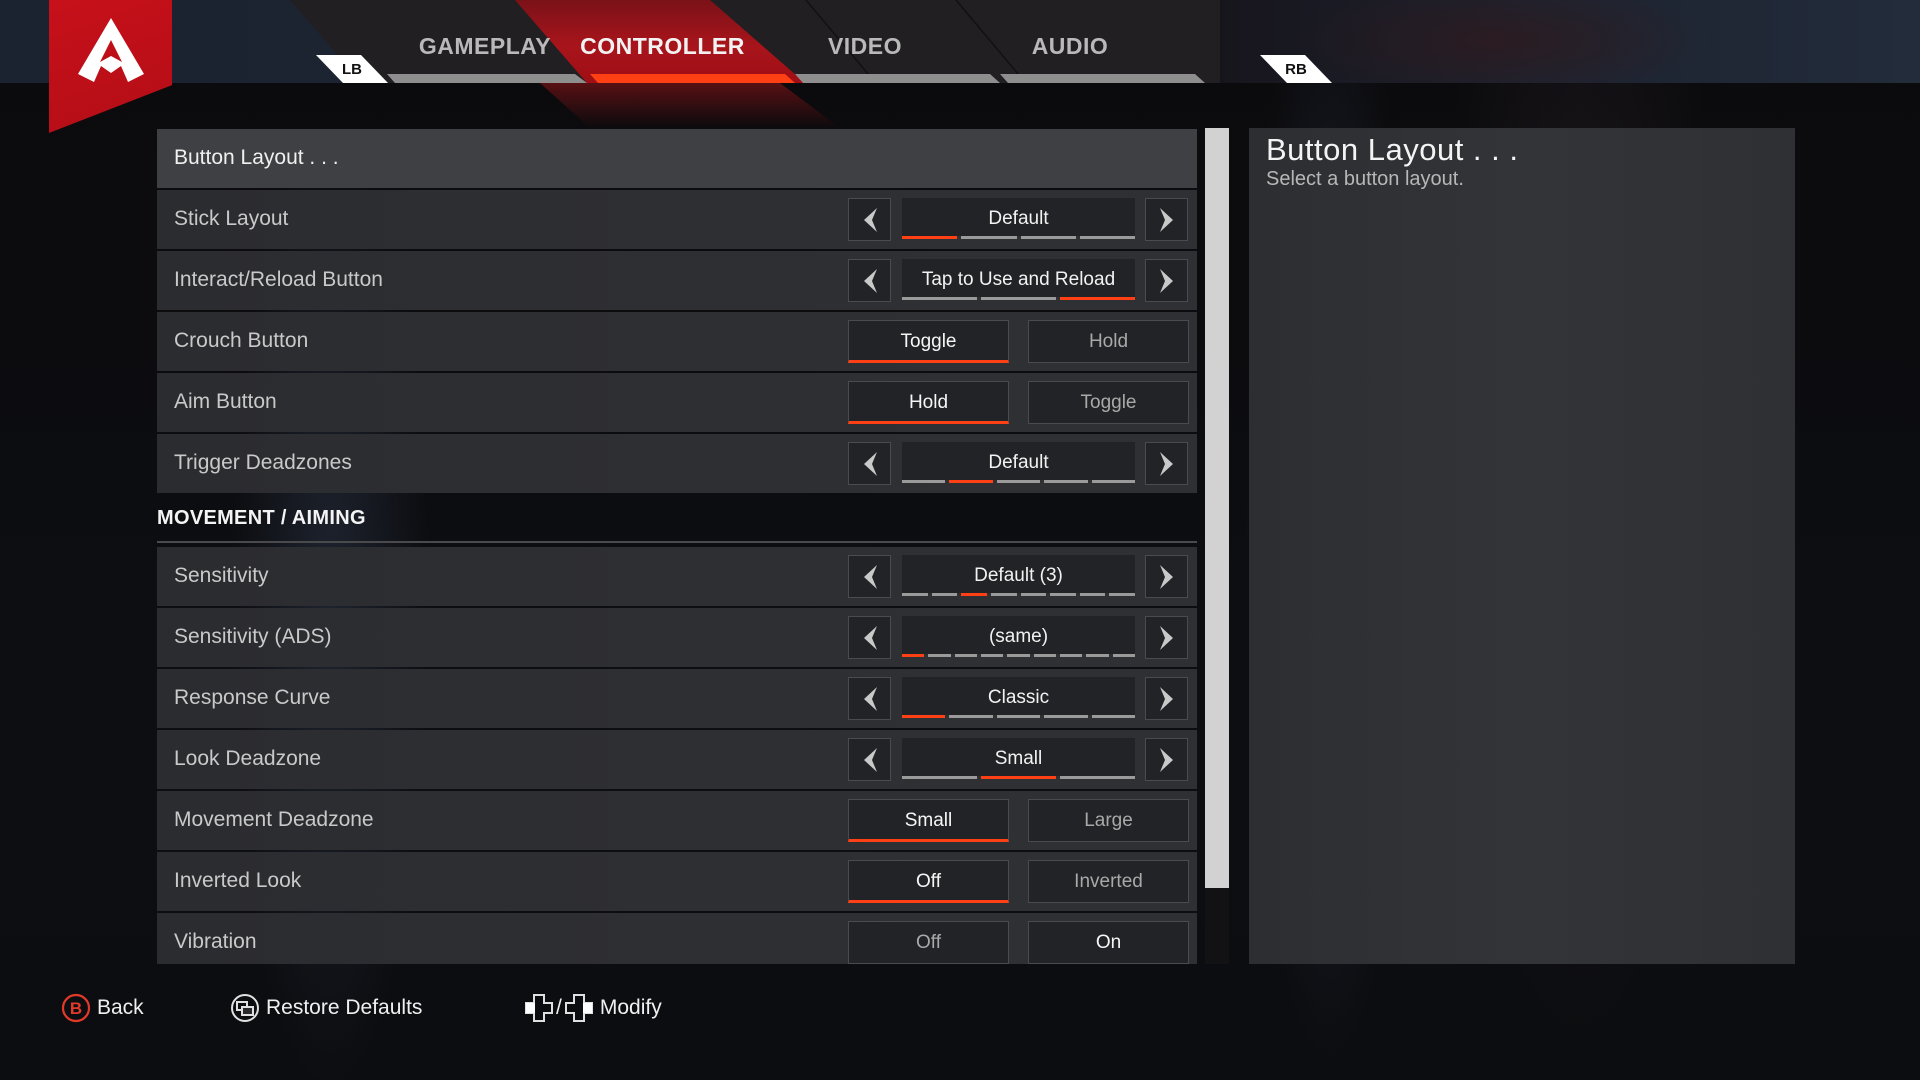  I want to click on setting-label: Stick Layout, so click(231, 218).